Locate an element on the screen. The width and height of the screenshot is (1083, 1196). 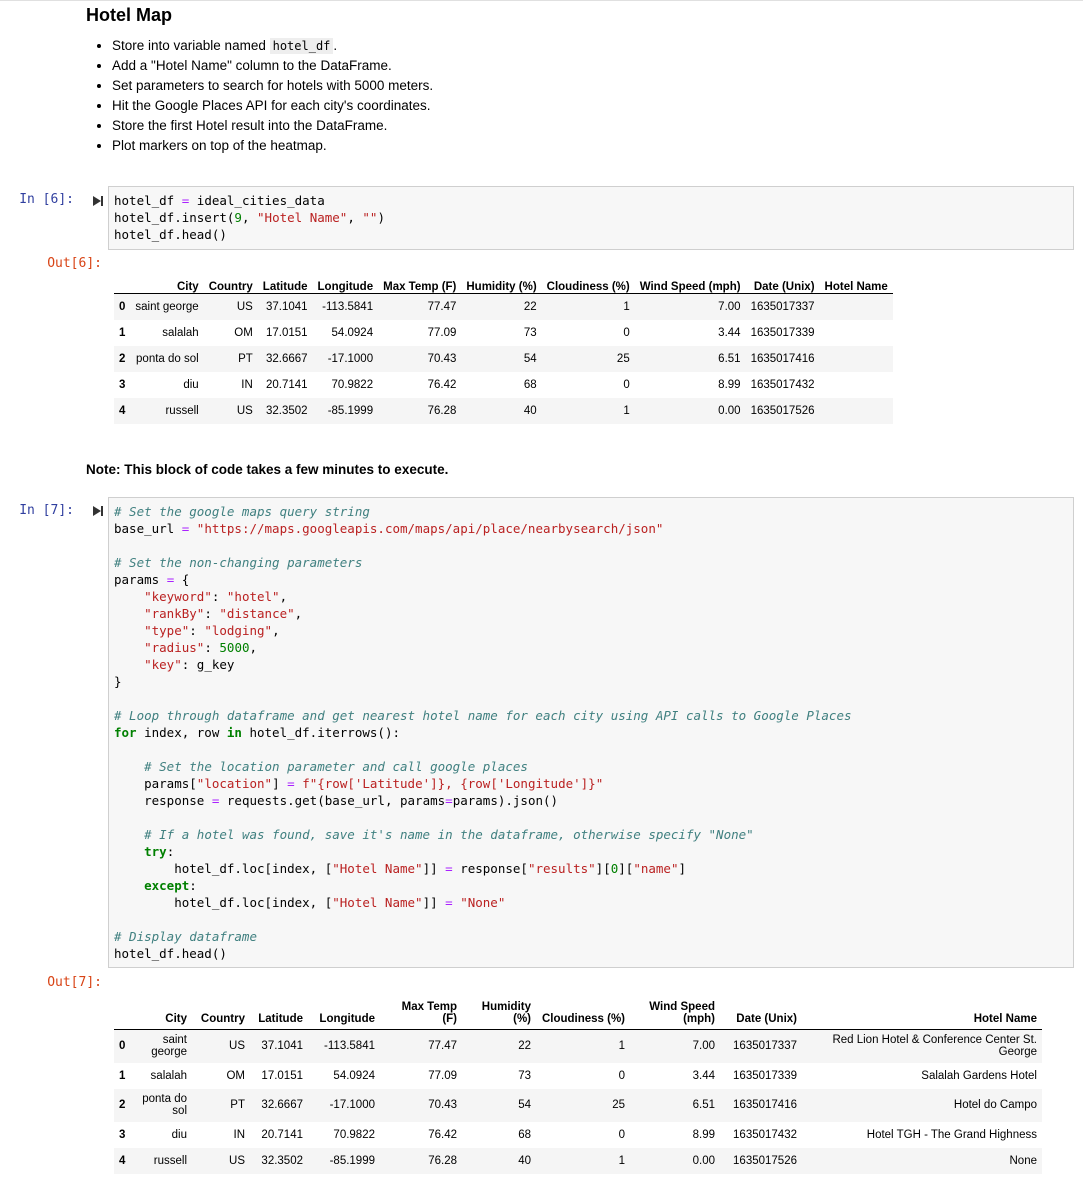
table-cell: Hotel do Campo is located at coordinates (995, 1105).